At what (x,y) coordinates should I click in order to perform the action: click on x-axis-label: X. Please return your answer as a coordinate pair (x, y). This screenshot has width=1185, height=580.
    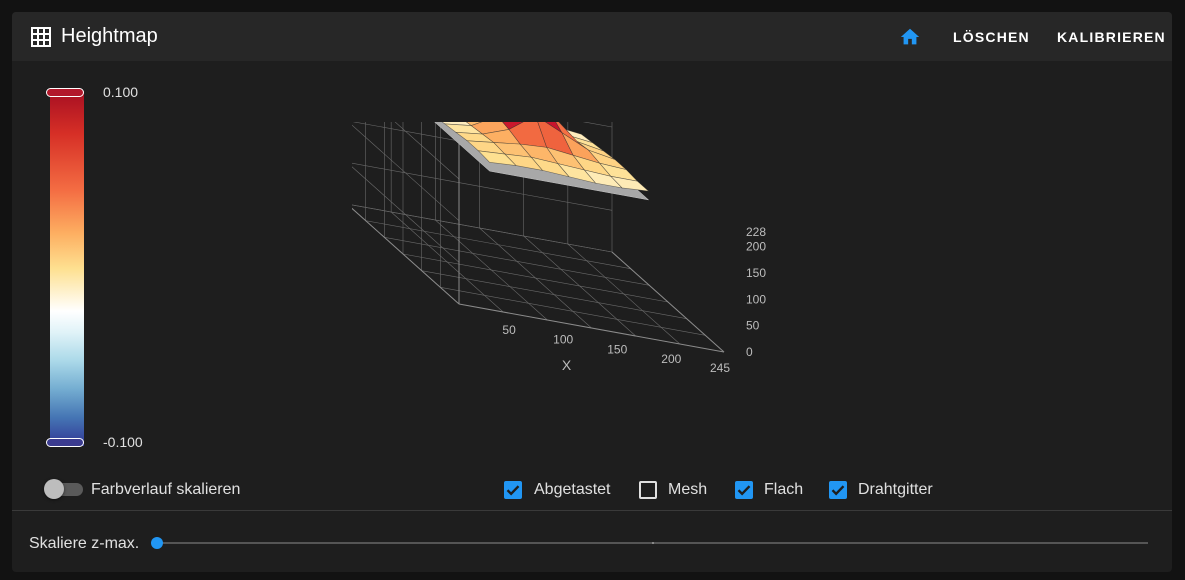
    Looking at the image, I should click on (567, 365).